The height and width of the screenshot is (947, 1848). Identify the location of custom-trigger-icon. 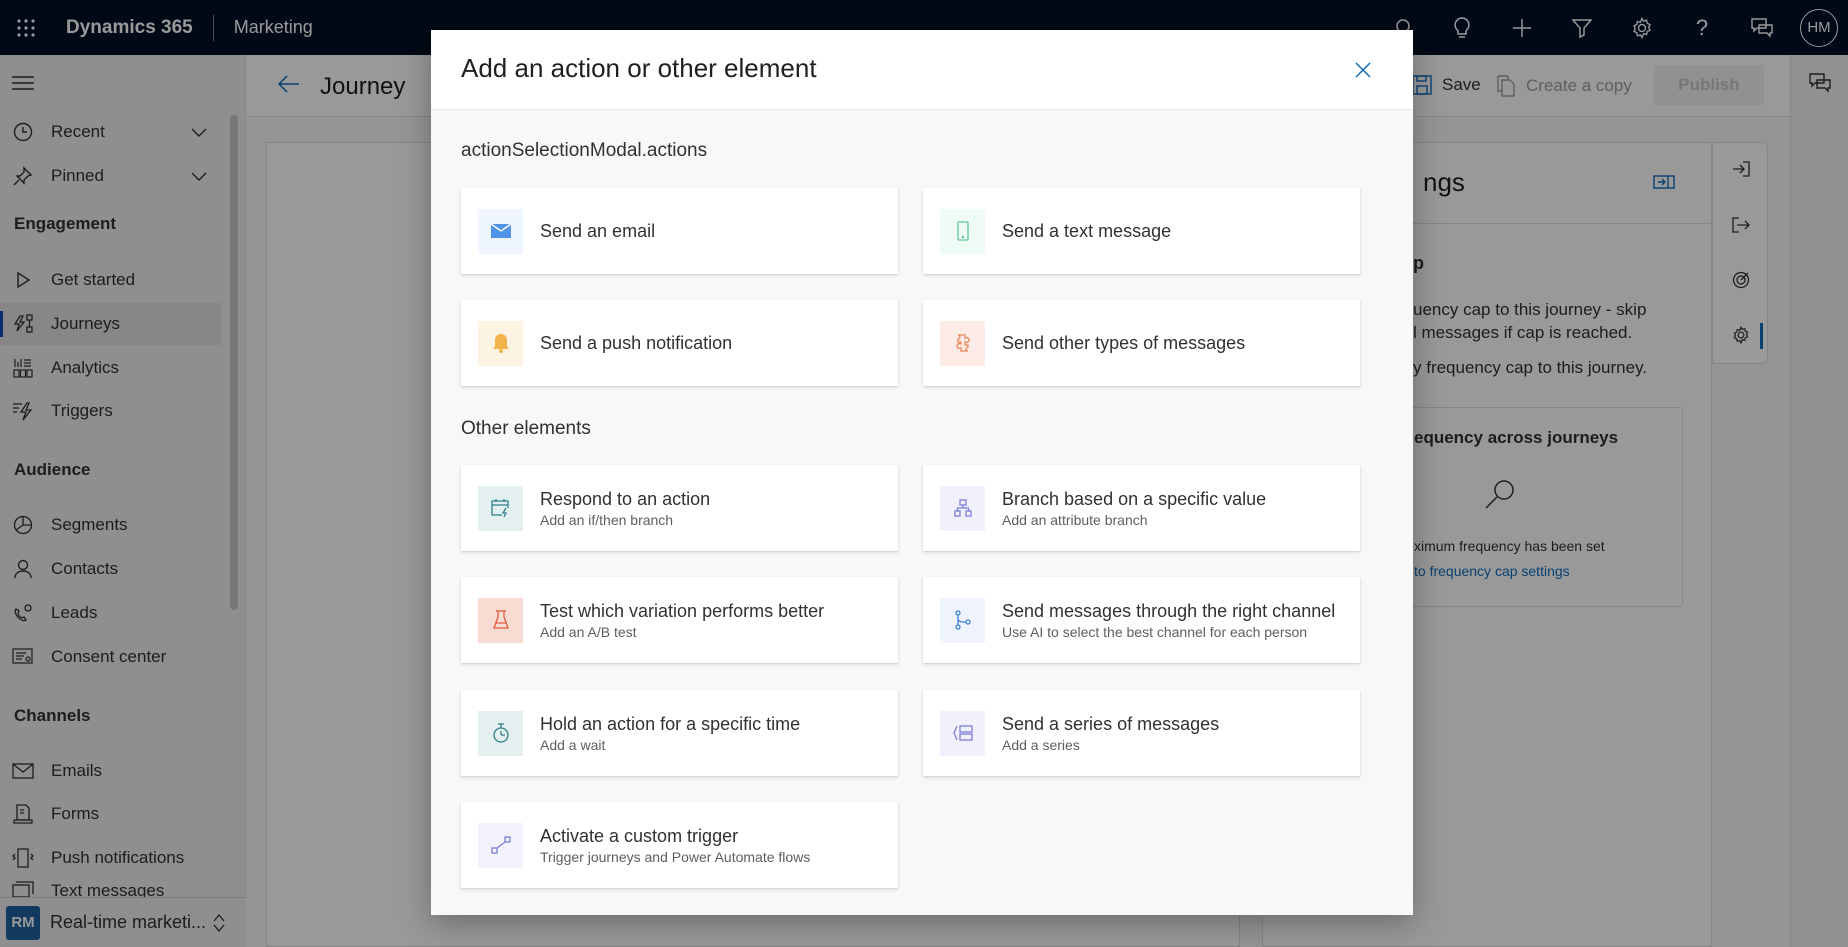
(500, 845).